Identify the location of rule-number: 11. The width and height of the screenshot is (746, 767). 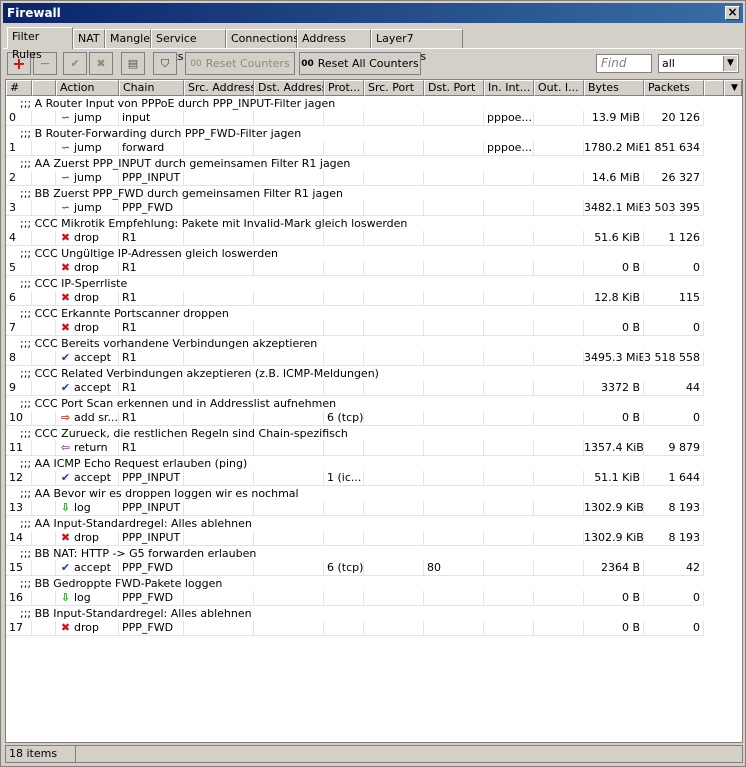
(19, 448).